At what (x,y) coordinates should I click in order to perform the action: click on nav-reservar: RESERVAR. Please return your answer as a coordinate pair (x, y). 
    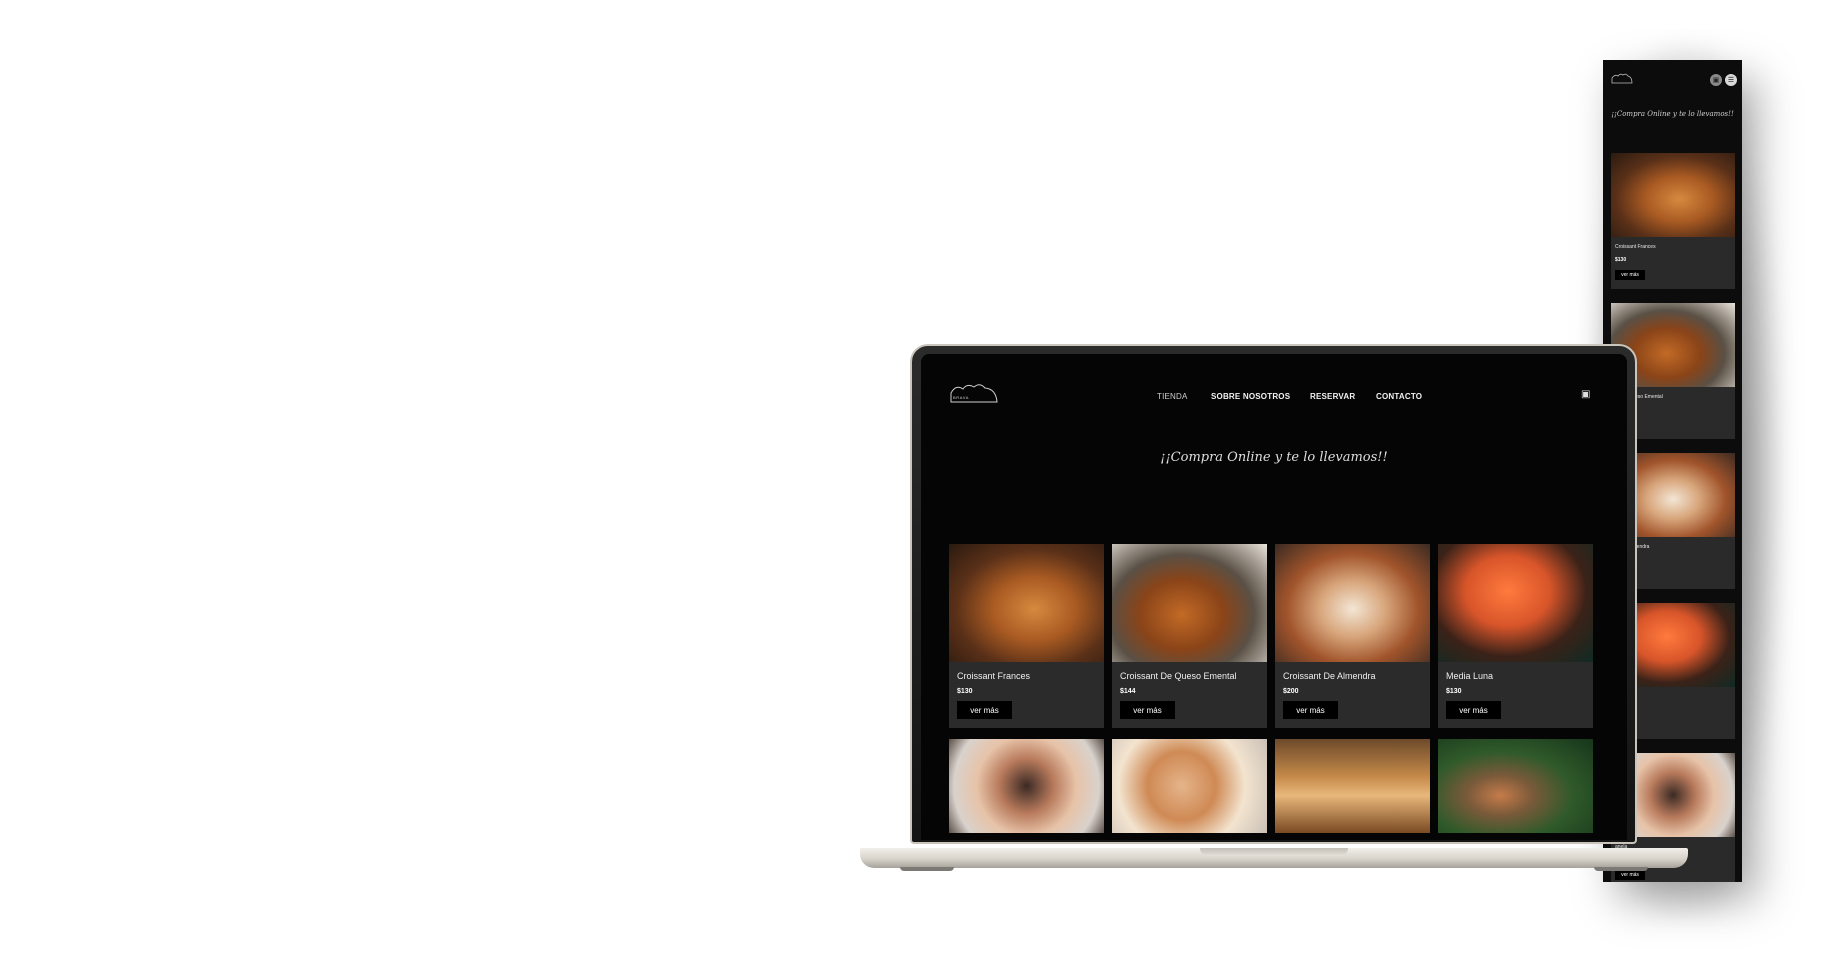
    Looking at the image, I should click on (1332, 396).